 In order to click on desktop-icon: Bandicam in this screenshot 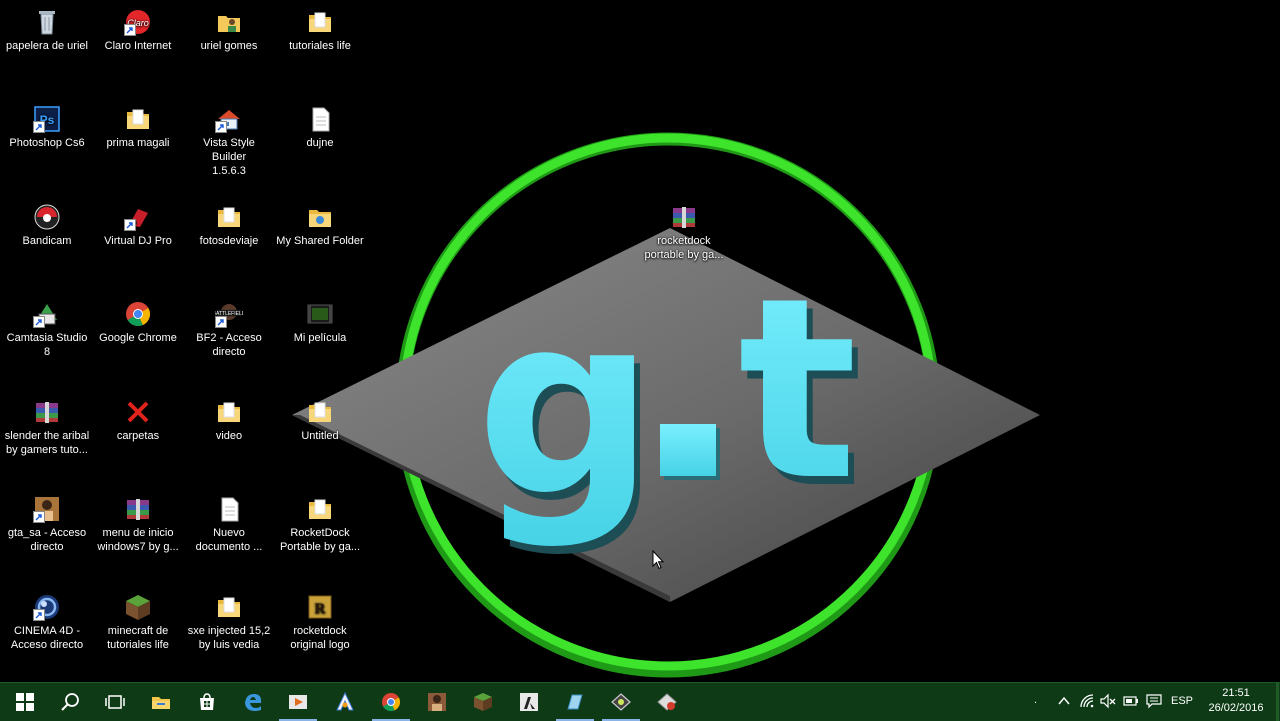, I will do `click(47, 225)`.